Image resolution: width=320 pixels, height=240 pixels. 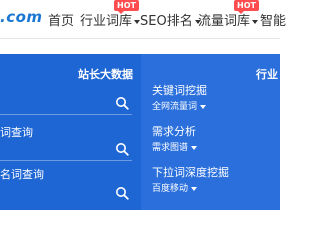 What do you see at coordinates (190, 172) in the screenshot?
I see `tool-dropdown-keyword-mining: 下拉词深度挖掘` at bounding box center [190, 172].